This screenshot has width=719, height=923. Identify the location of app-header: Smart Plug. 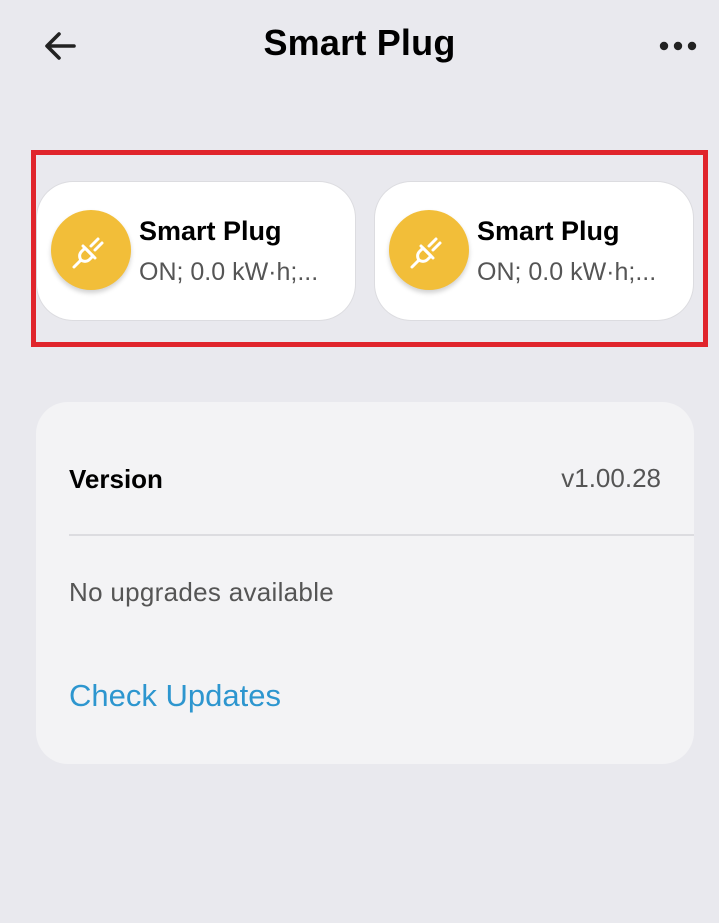
(359, 50).